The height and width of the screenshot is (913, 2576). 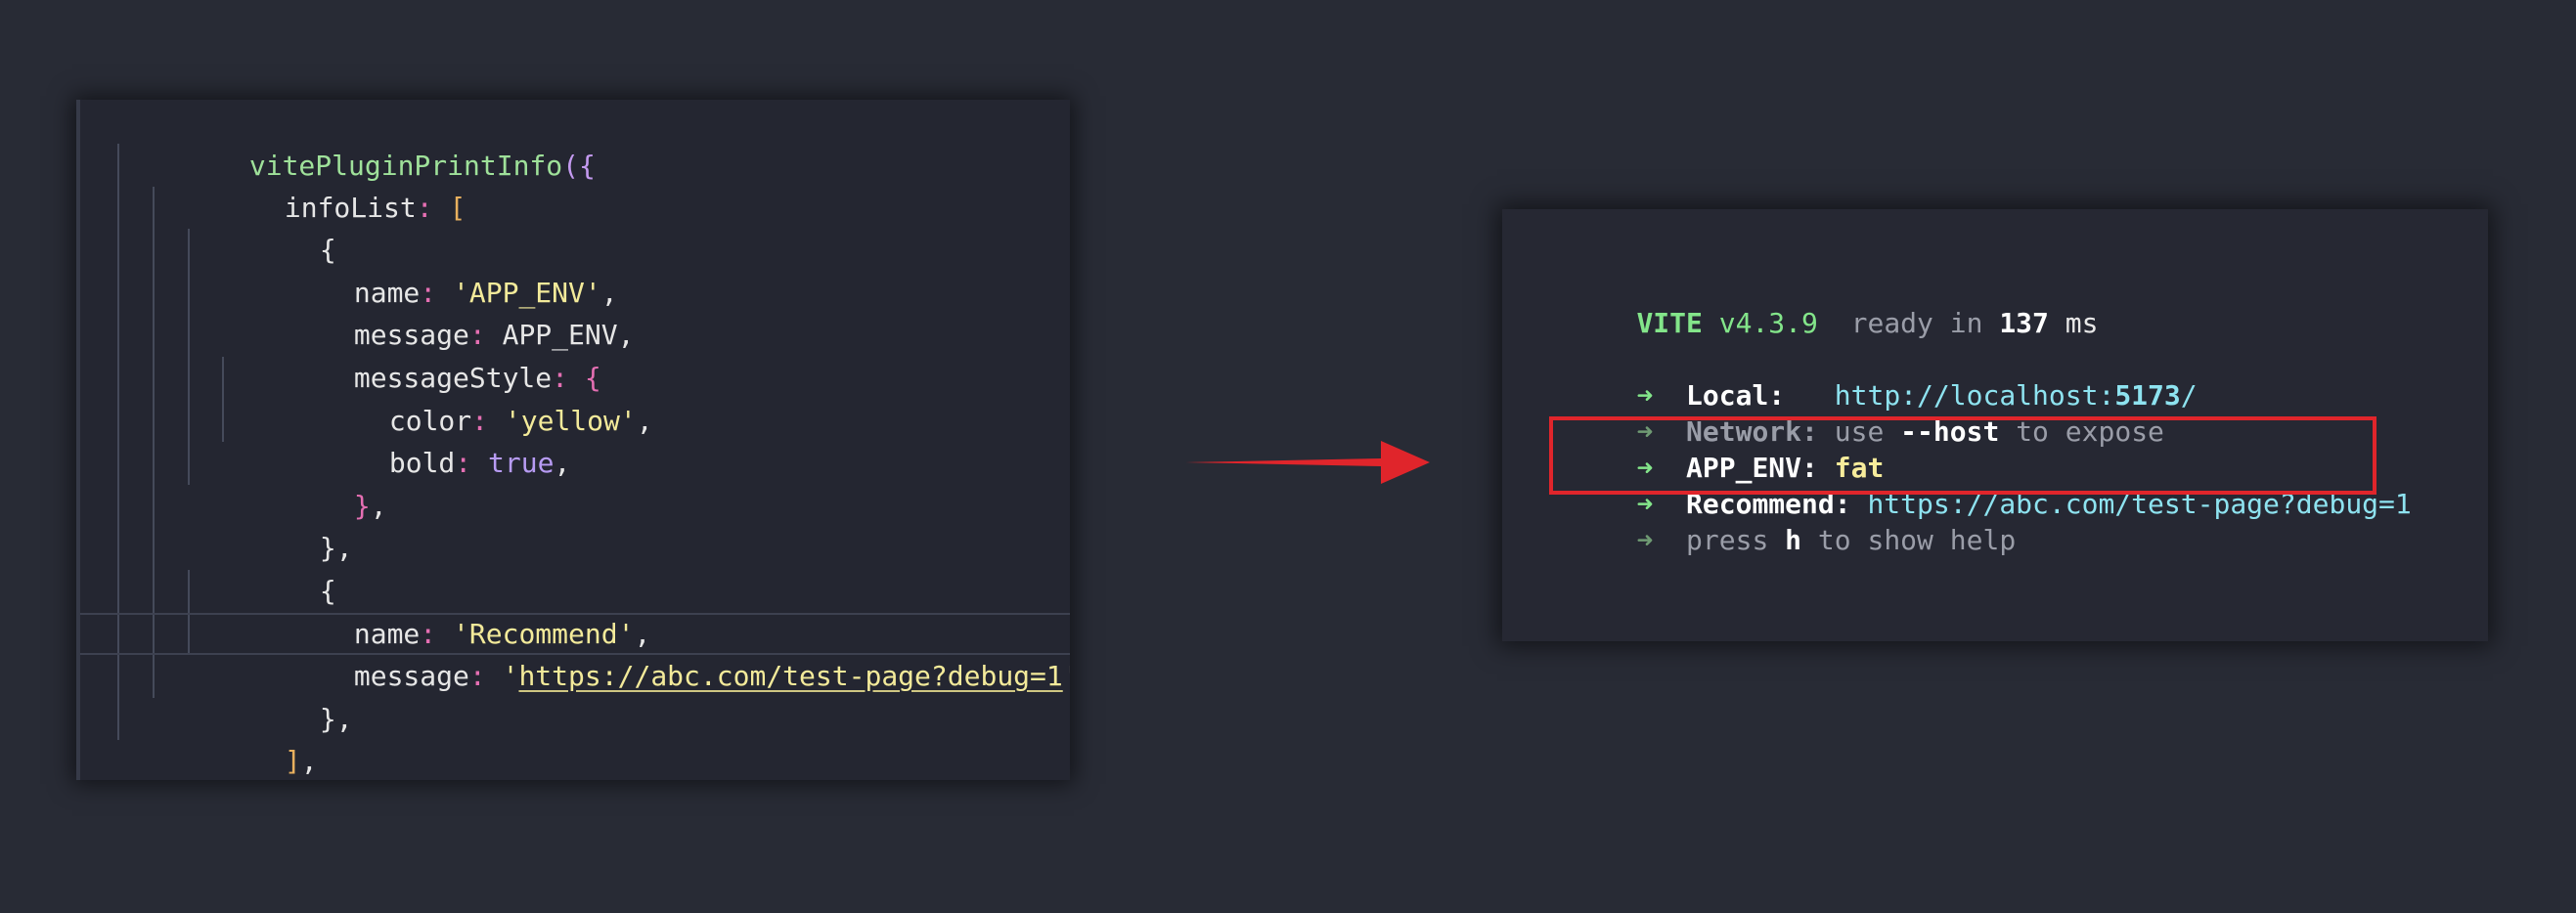 What do you see at coordinates (575, 226) in the screenshot?
I see `code-line-3: {` at bounding box center [575, 226].